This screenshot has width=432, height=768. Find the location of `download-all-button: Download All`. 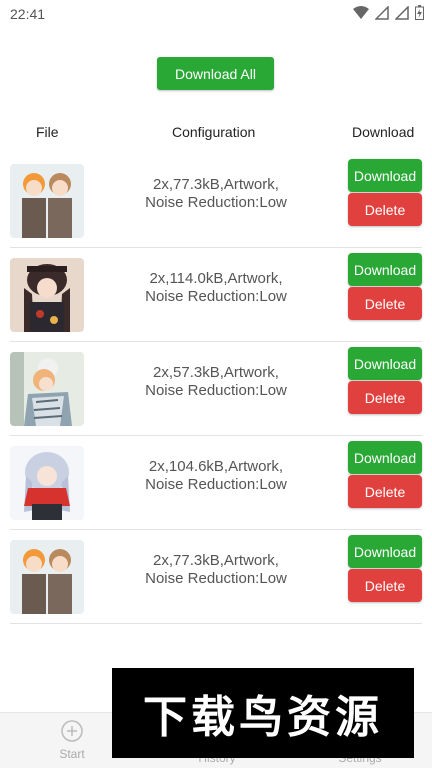

download-all-button: Download All is located at coordinates (215, 73).